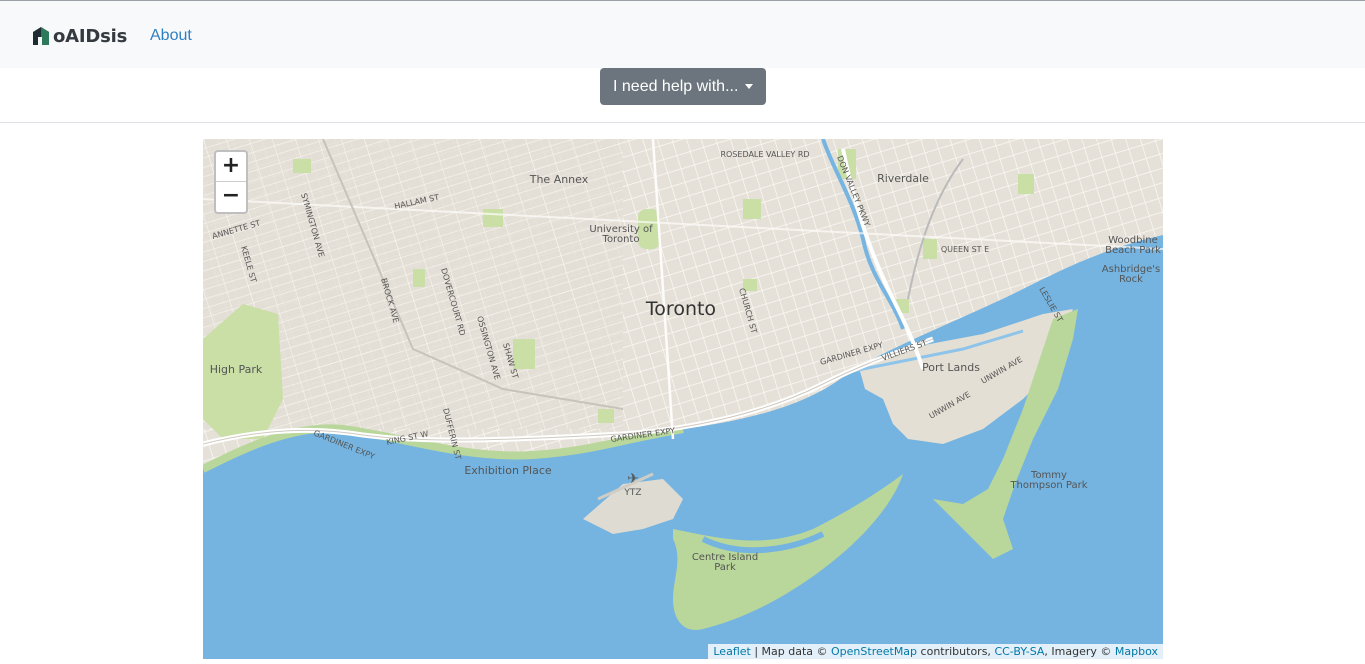  I want to click on mapbox-link: Mapbox, so click(1136, 651).